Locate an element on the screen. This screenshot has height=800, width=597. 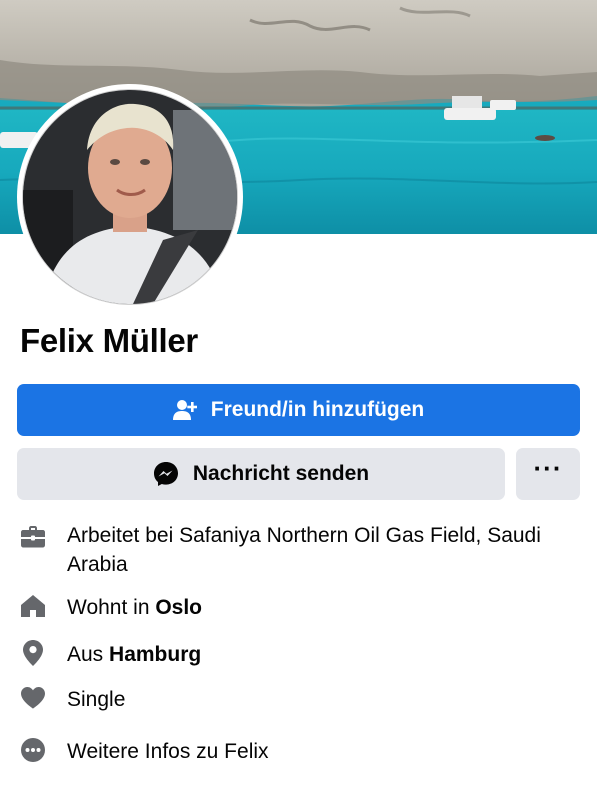
profile-picture is located at coordinates (130, 197).